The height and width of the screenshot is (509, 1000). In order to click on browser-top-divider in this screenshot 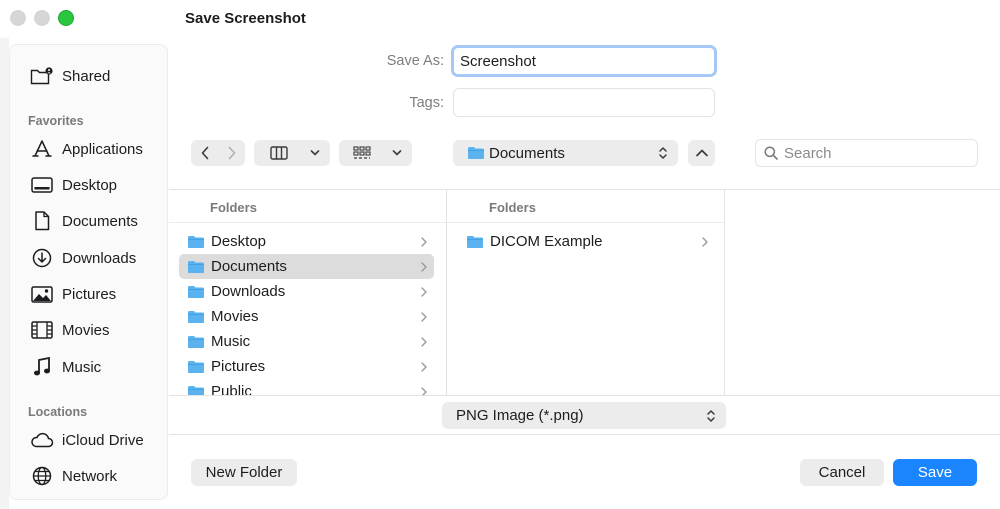, I will do `click(584, 189)`.